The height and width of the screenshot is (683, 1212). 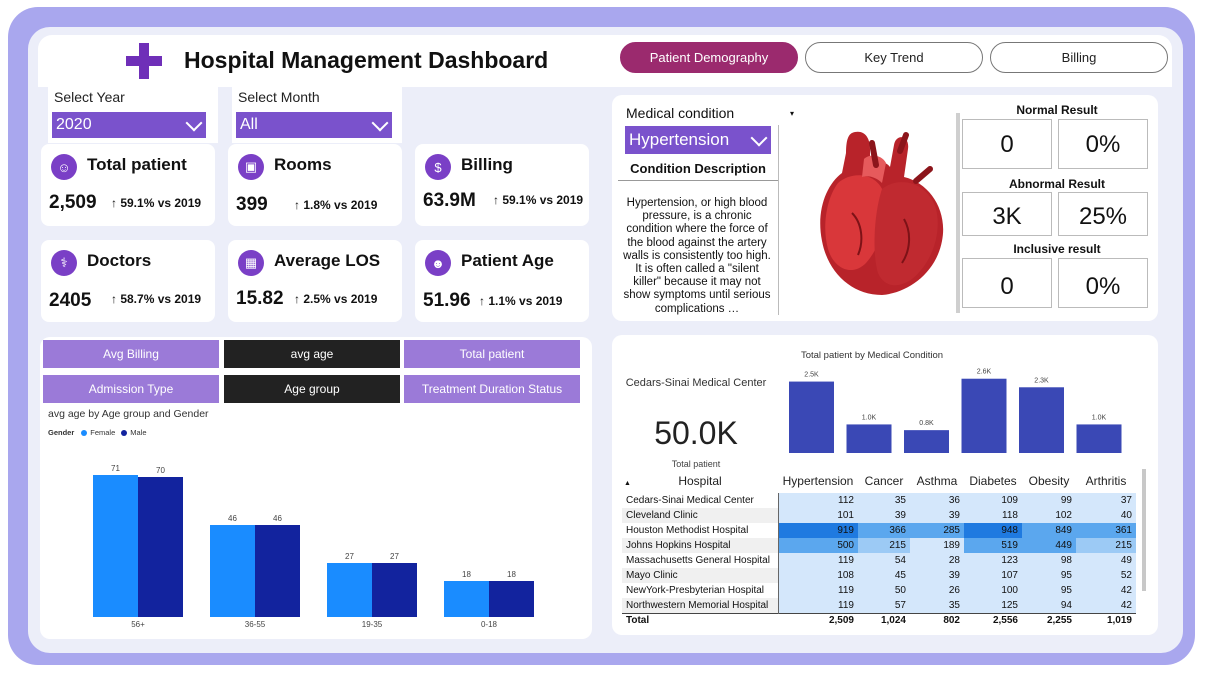 What do you see at coordinates (955, 411) in the screenshot?
I see `condition-bar-chart: 2.5K 1.0K 0.8K 2.6K 2.3K 1.0K` at bounding box center [955, 411].